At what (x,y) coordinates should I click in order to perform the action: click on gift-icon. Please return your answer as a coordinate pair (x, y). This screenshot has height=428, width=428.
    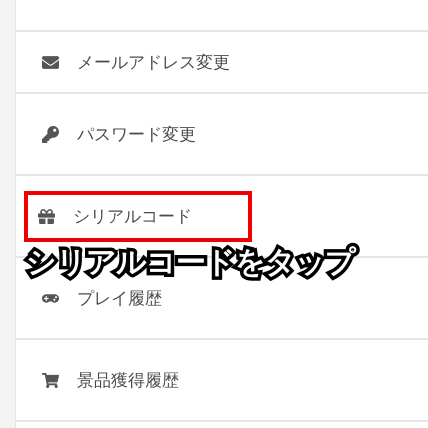
    Looking at the image, I should click on (46, 216).